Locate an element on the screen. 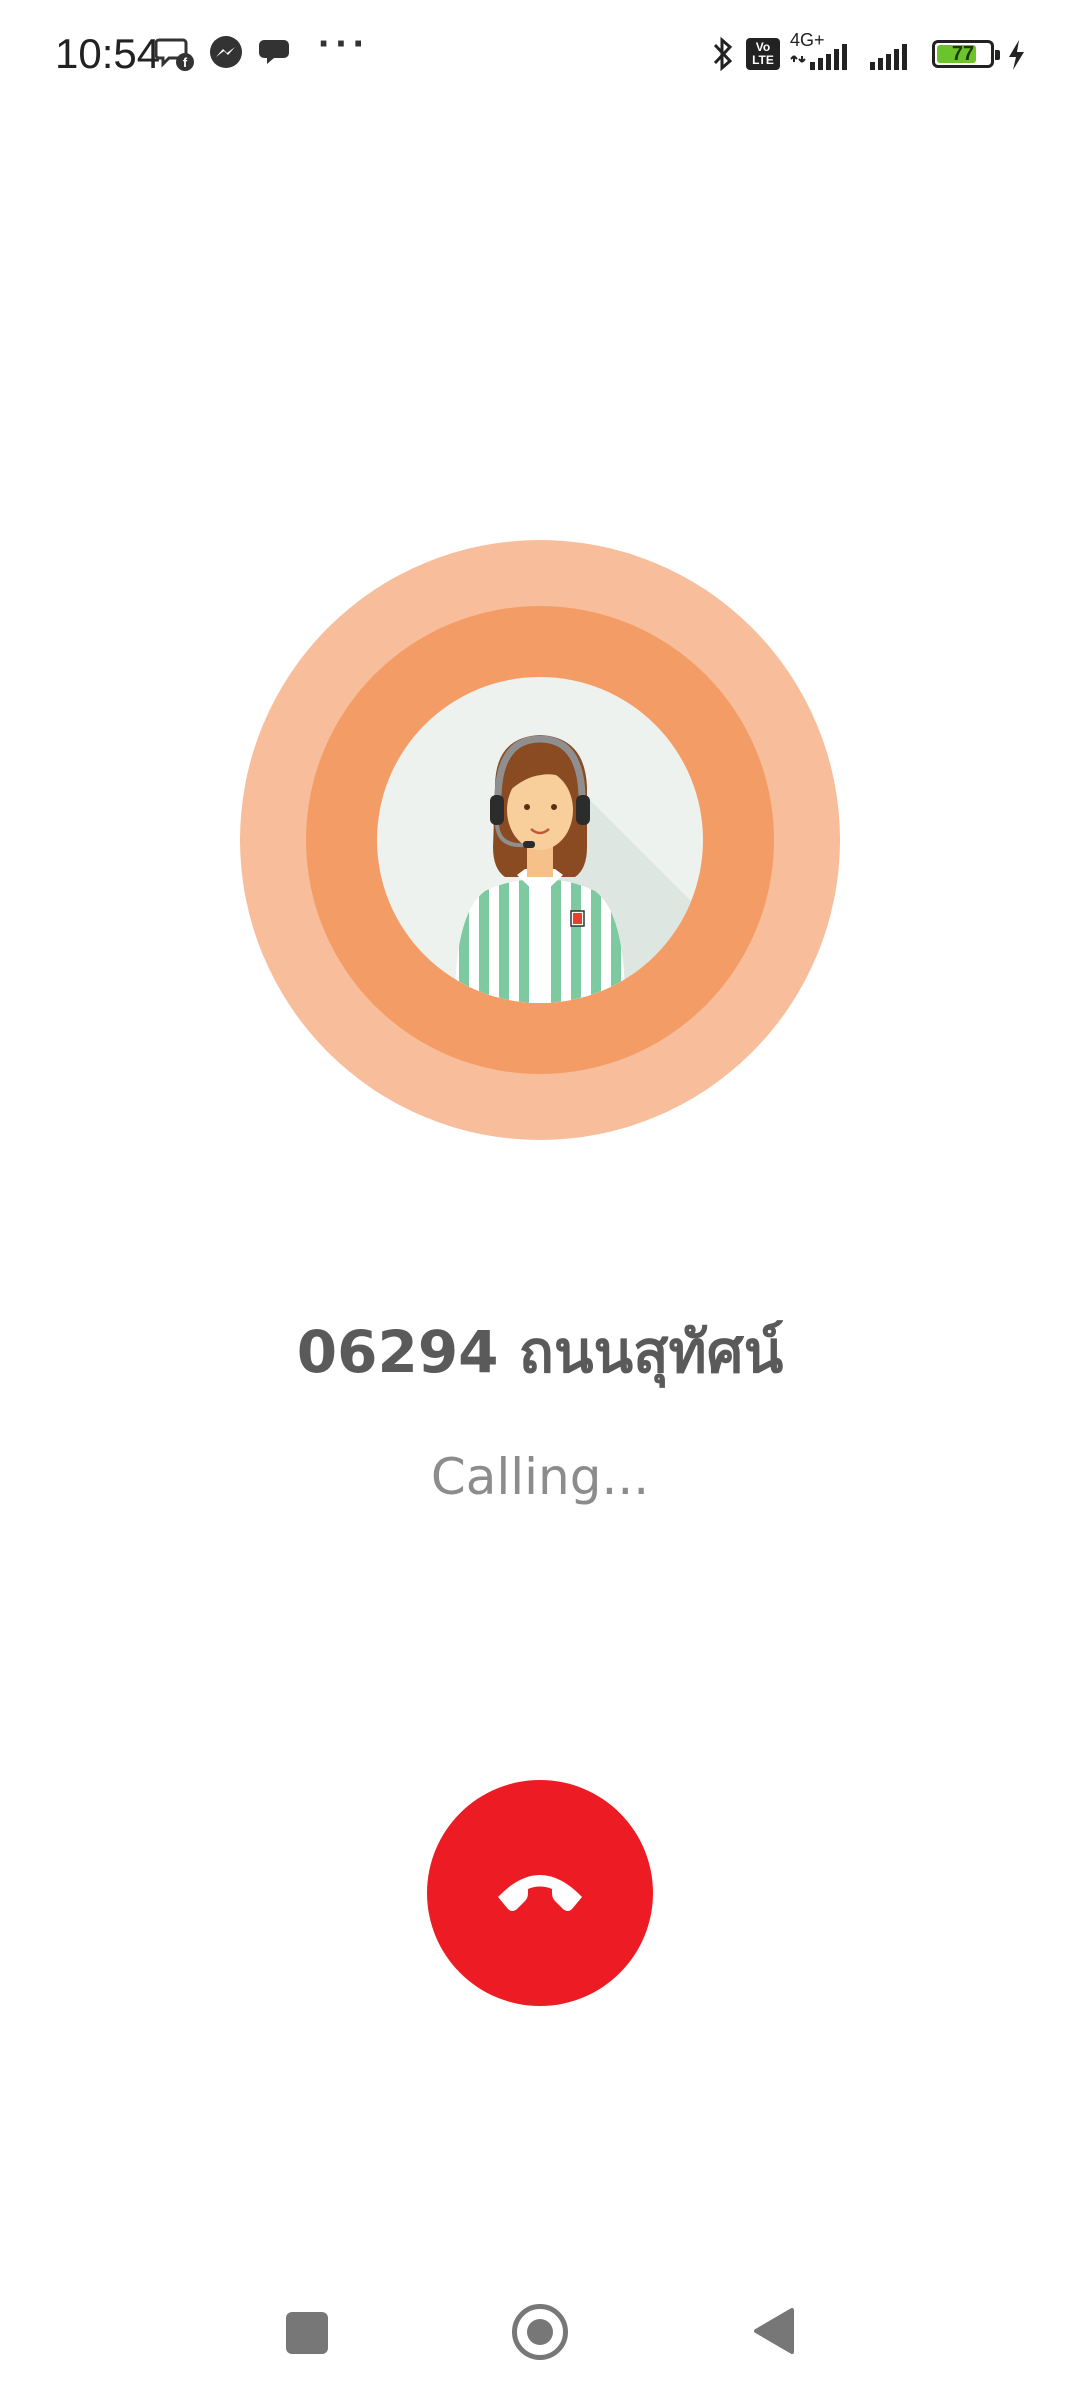 The image size is (1080, 2400). end-call-icon is located at coordinates (540, 1893).